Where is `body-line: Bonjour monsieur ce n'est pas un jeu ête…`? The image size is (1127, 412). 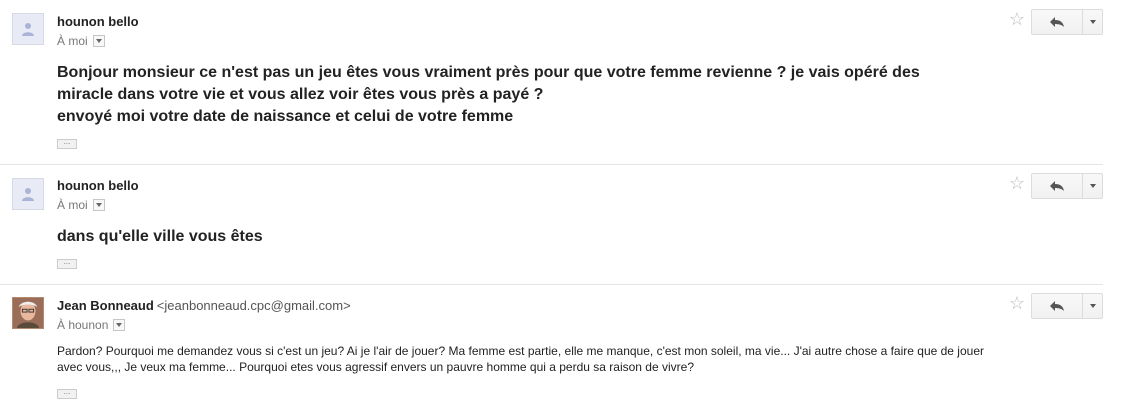 body-line: Bonjour monsieur ce n'est pas un jeu ête… is located at coordinates (488, 72).